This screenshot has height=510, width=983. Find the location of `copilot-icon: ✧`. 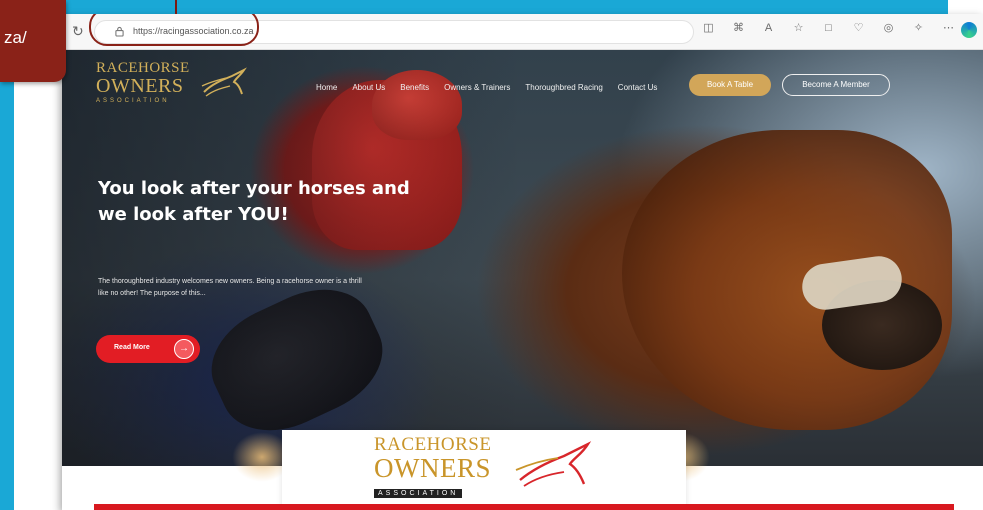

copilot-icon: ✧ is located at coordinates (918, 28).